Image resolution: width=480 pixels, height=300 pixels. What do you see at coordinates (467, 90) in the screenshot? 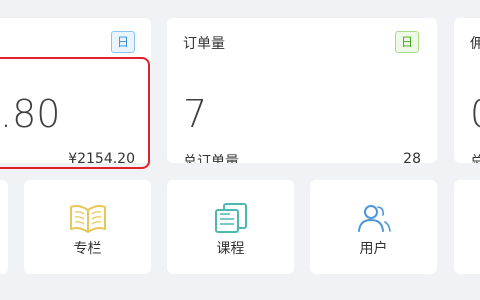
I see `commission-stat-card: 佣 0 总` at bounding box center [467, 90].